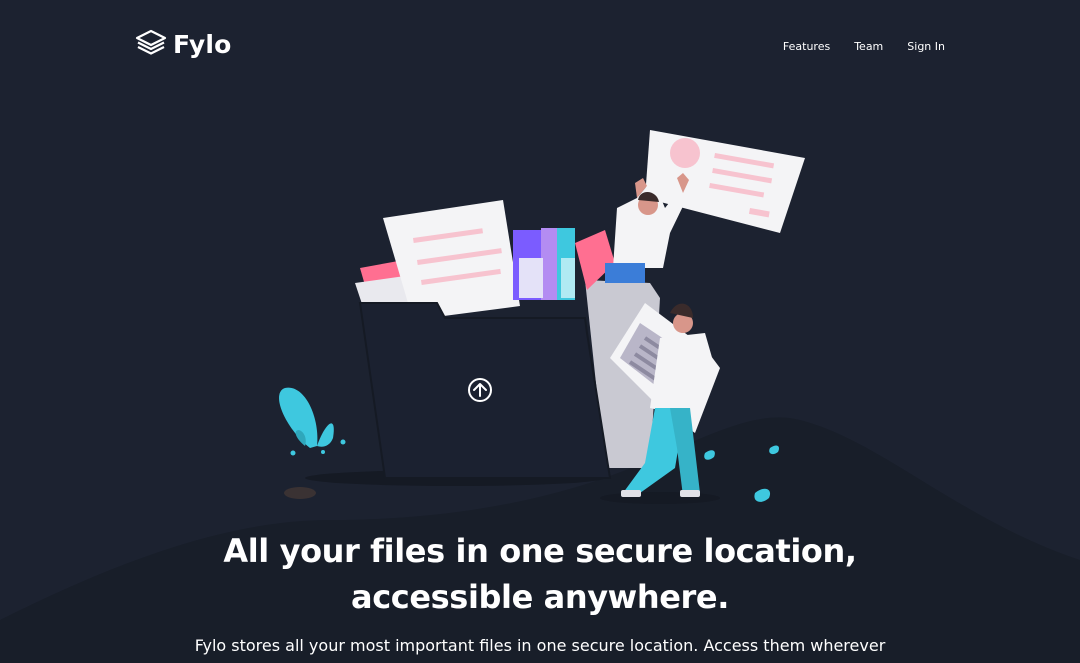  Describe the element at coordinates (540, 44) in the screenshot. I see `site-header: Fylo Features Team Sign In` at that location.